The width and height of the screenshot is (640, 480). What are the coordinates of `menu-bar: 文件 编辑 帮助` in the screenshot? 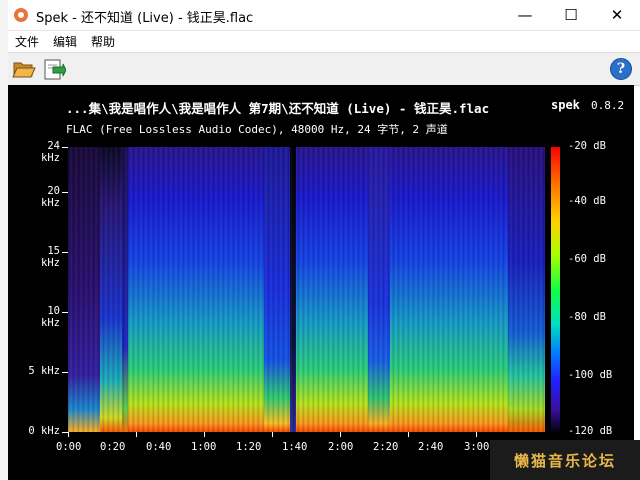 It's located at (324, 41).